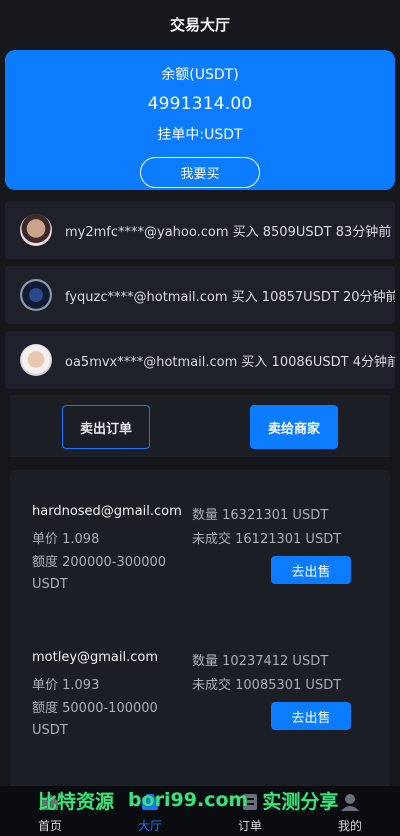 The height and width of the screenshot is (836, 400). Describe the element at coordinates (99, 573) in the screenshot. I see `trade-limit: 额度 200000-300000 USDT` at that location.